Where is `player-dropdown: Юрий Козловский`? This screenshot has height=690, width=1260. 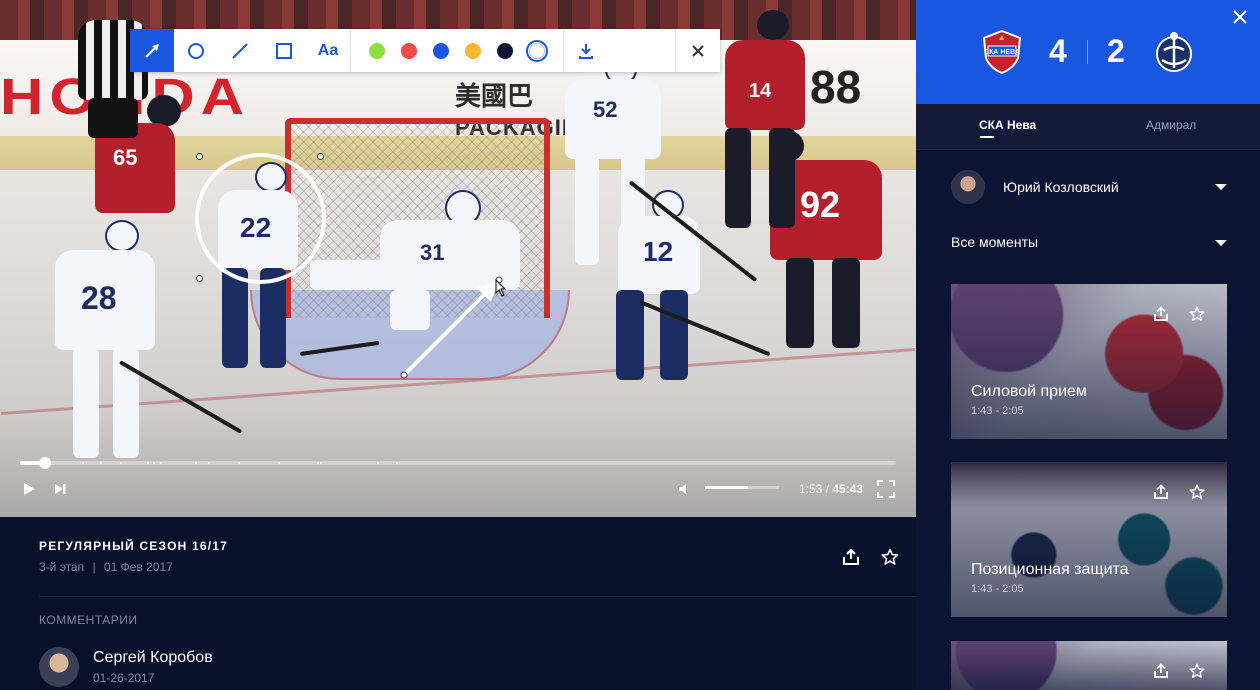 player-dropdown: Юрий Козловский is located at coordinates (1089, 187).